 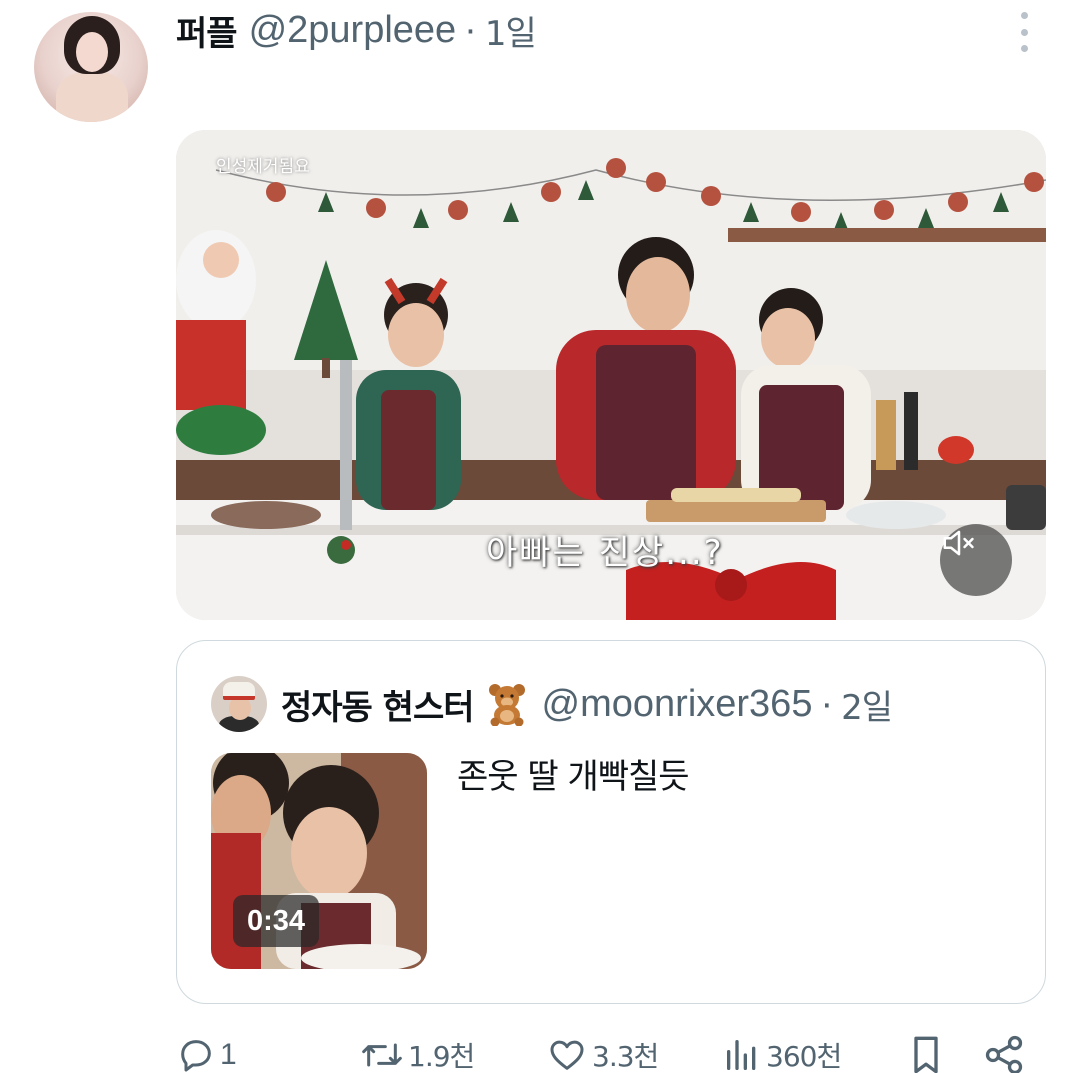 I want to click on quoted-tweet-timestamp: 2일, so click(x=867, y=704).